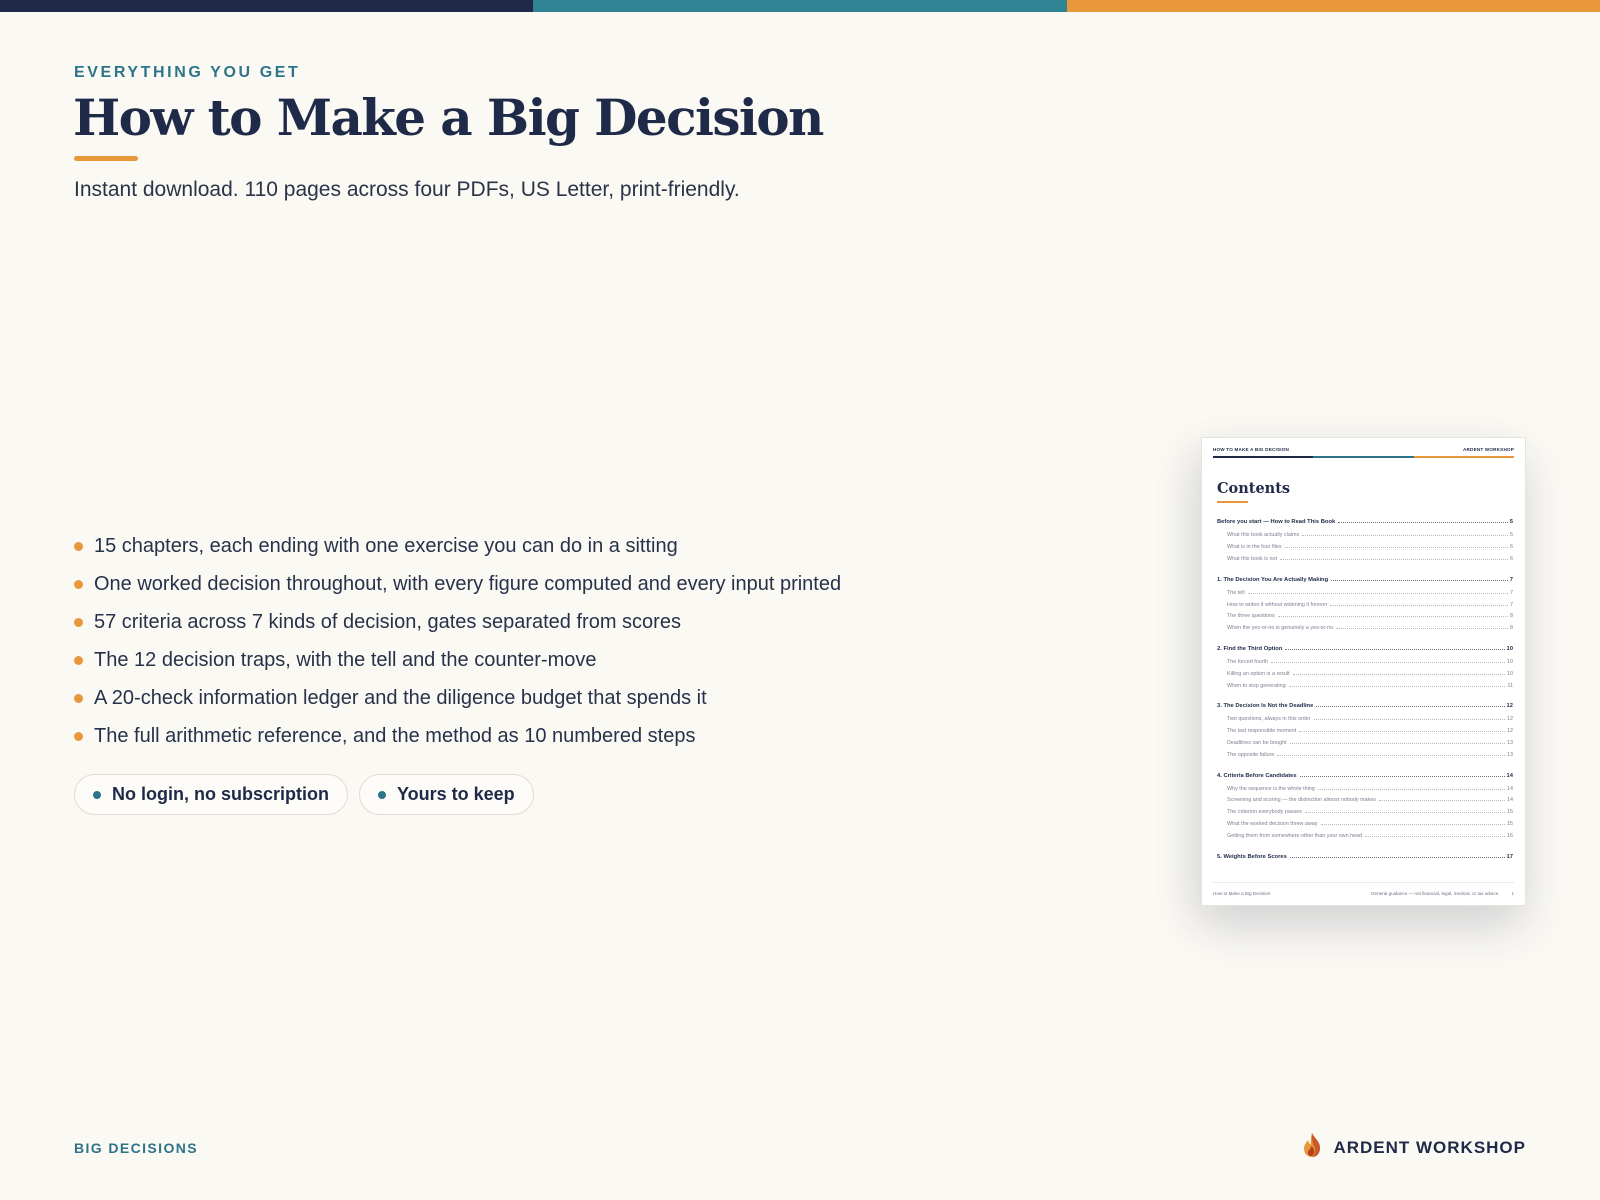 This screenshot has height=1200, width=1600. What do you see at coordinates (1250, 648) in the screenshot?
I see `toc-entry-title: 2. Find the Third Option` at bounding box center [1250, 648].